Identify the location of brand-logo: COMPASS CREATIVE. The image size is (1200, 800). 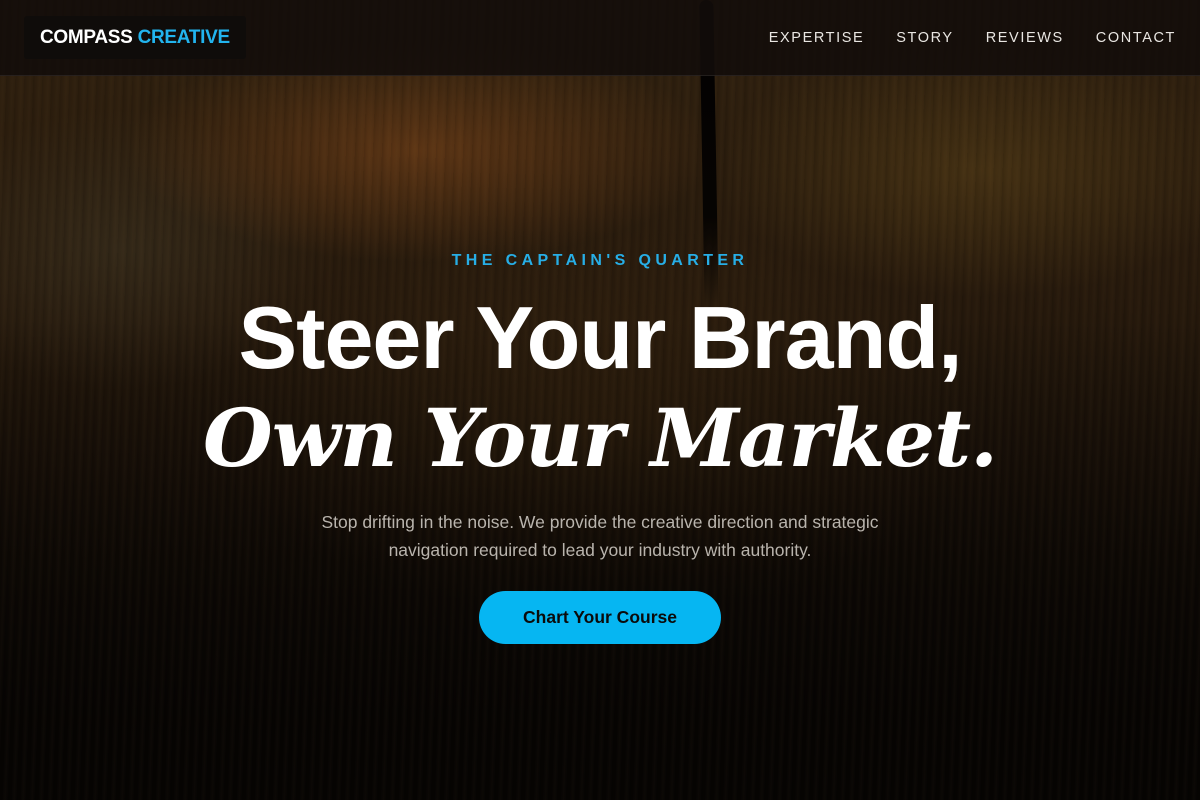
(135, 37).